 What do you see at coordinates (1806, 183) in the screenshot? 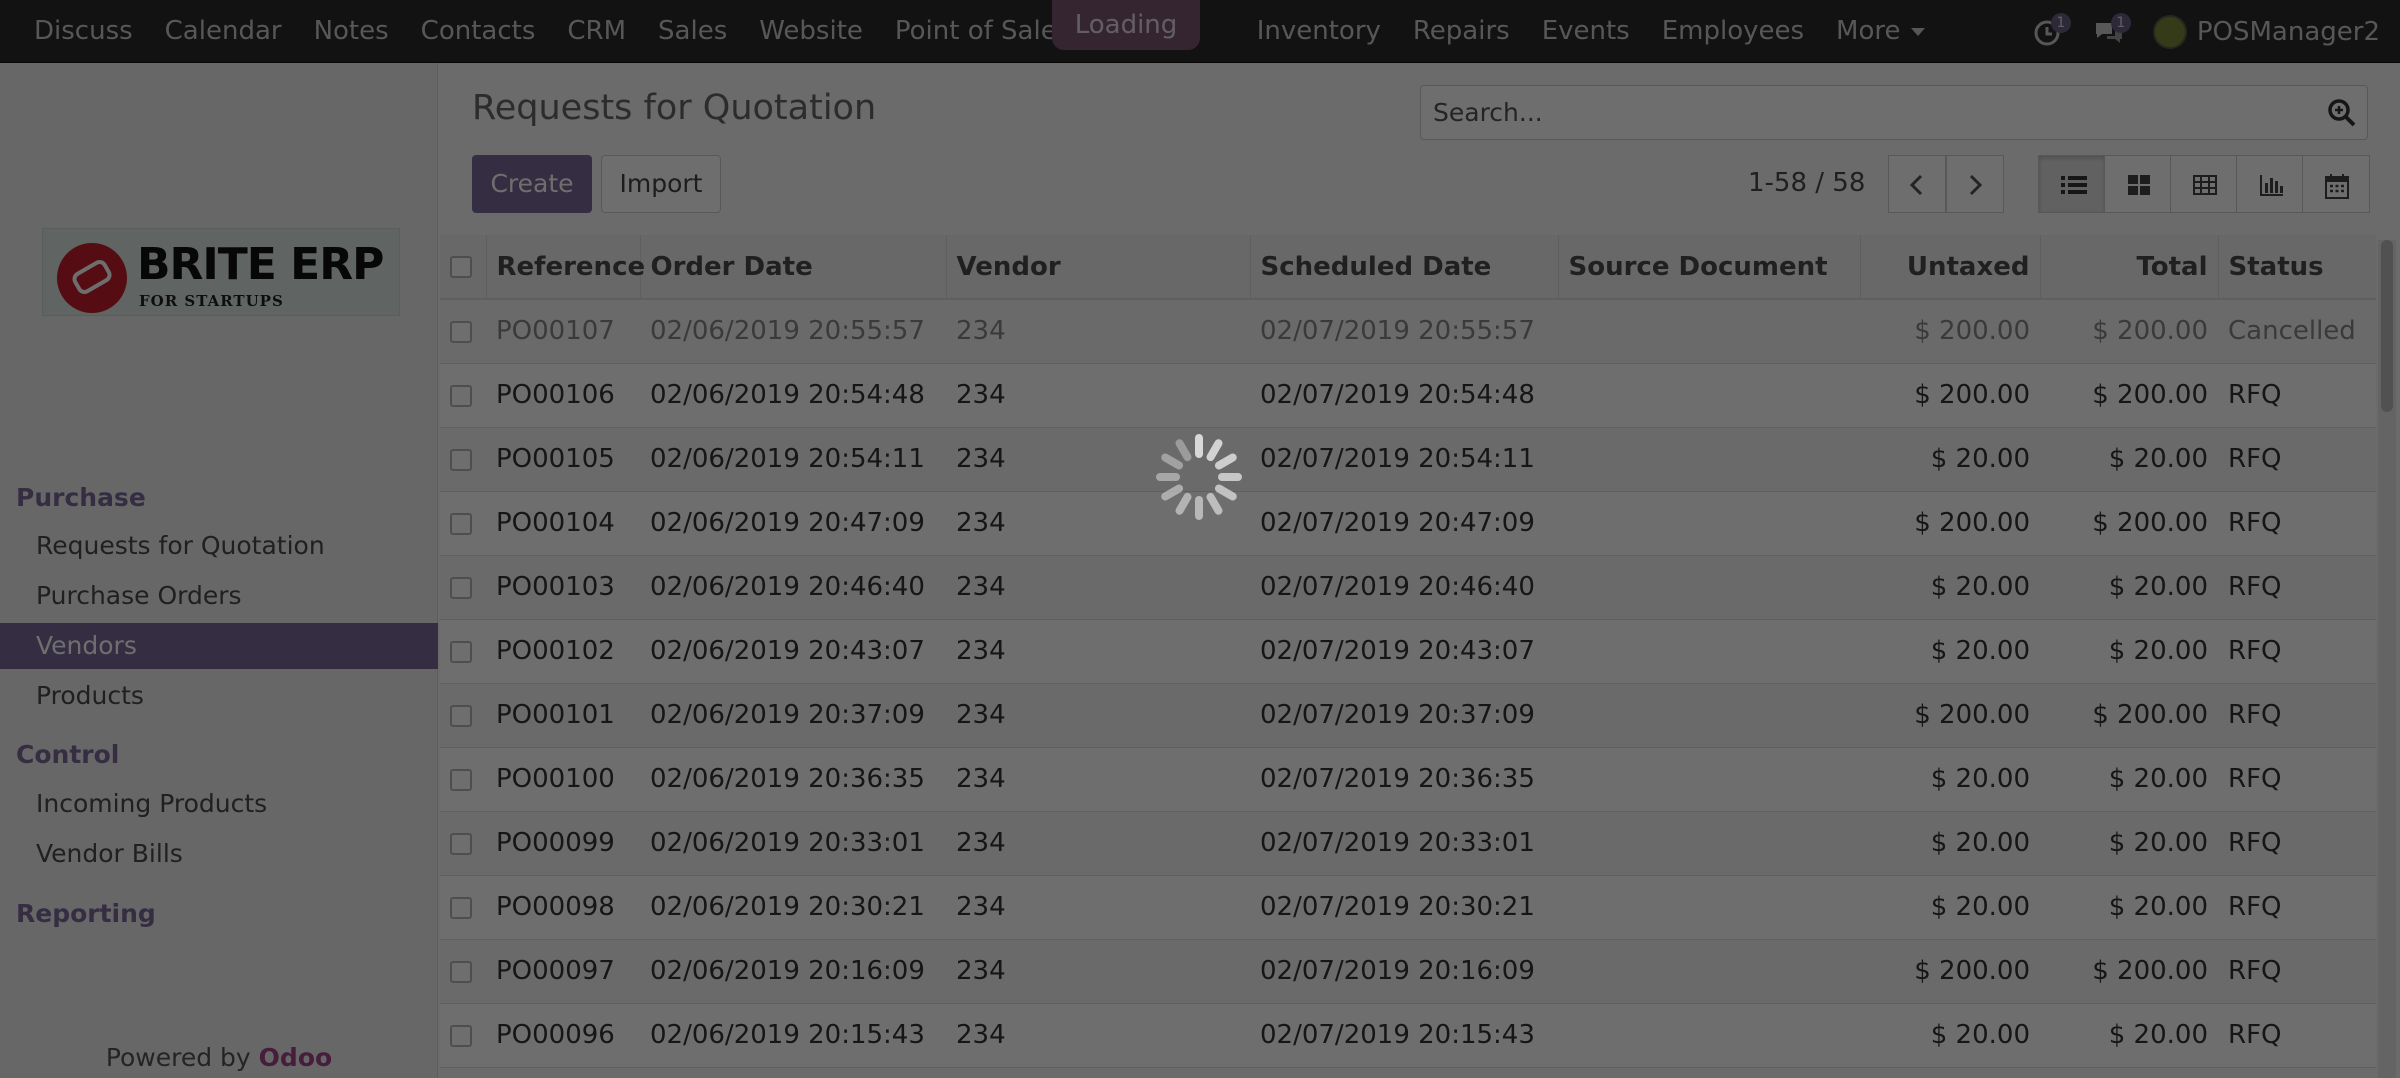
I see `pager-value: 1-58 / 58` at bounding box center [1806, 183].